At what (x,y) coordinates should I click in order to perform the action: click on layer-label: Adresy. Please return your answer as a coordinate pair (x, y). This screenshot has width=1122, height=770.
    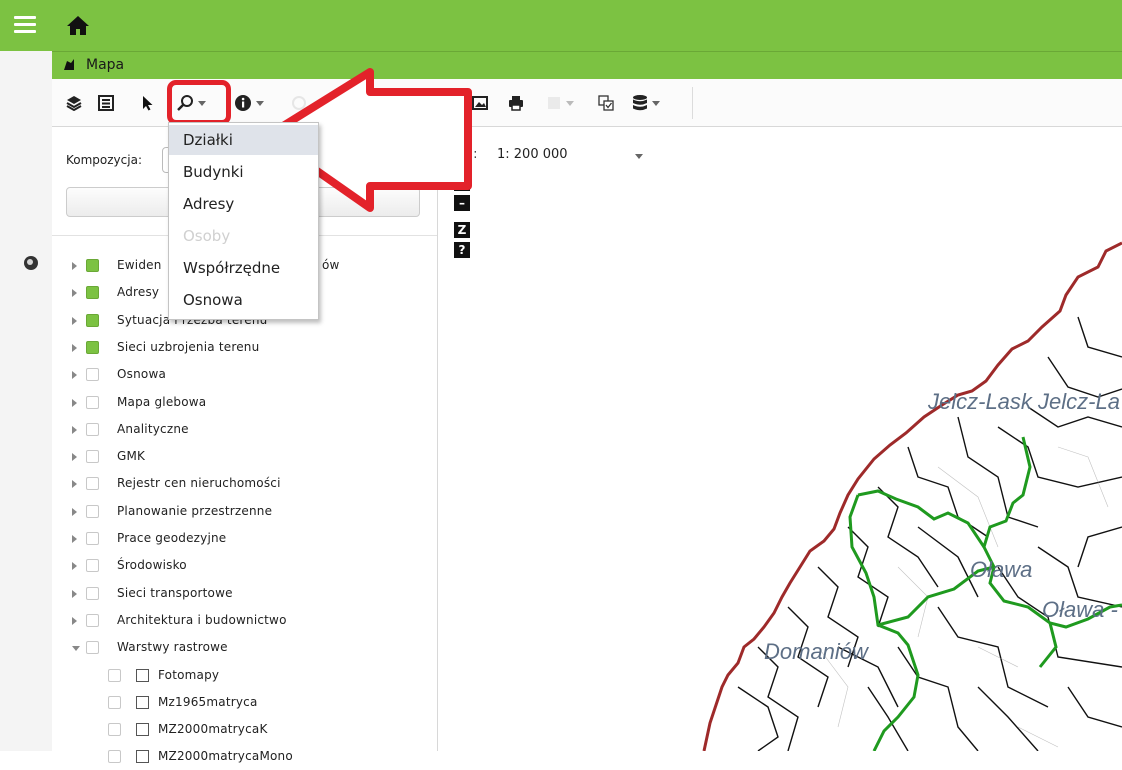
    Looking at the image, I should click on (138, 292).